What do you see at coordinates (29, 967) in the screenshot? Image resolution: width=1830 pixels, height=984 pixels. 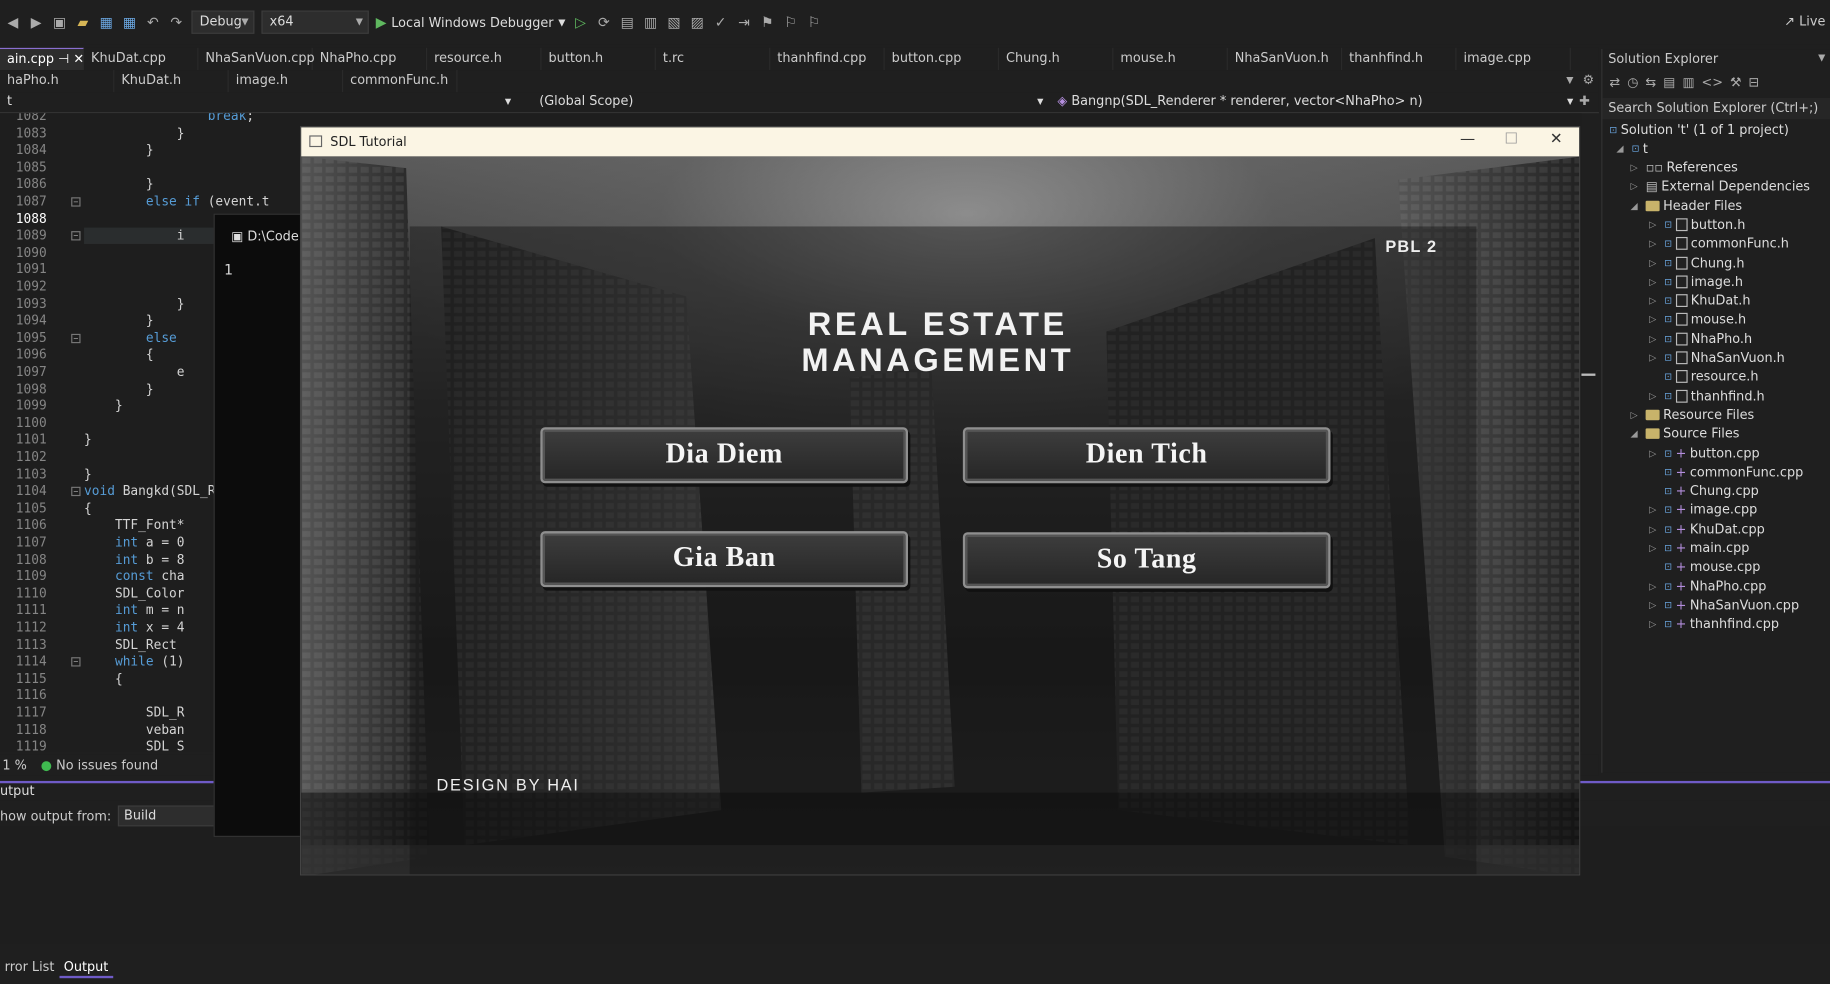 I see `tab-error-list: rror List` at bounding box center [29, 967].